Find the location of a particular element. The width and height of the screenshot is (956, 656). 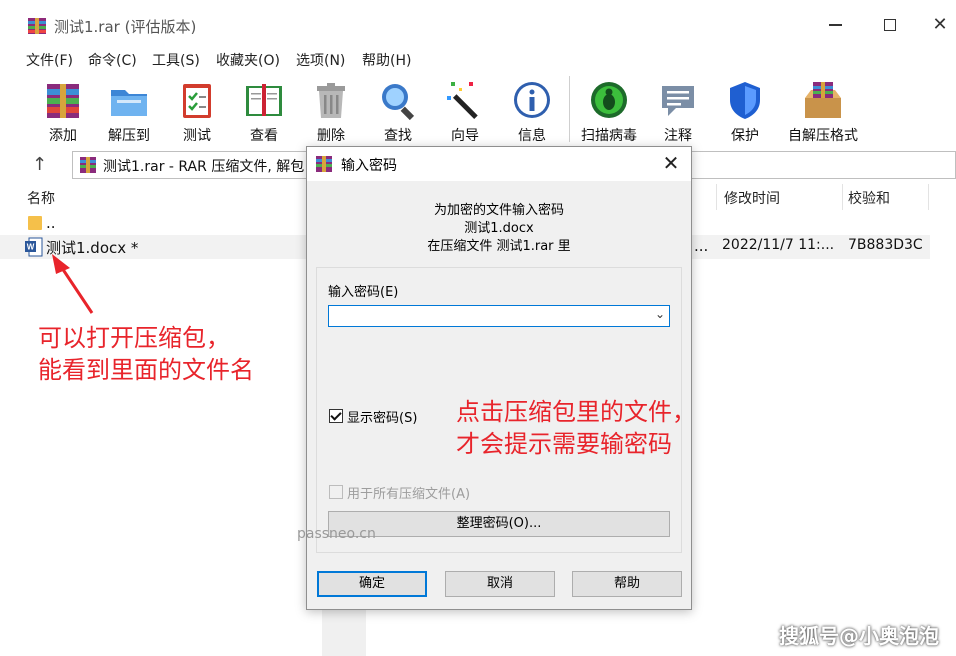

dialog-title-bar: 输入密码 ✕ is located at coordinates (499, 164).